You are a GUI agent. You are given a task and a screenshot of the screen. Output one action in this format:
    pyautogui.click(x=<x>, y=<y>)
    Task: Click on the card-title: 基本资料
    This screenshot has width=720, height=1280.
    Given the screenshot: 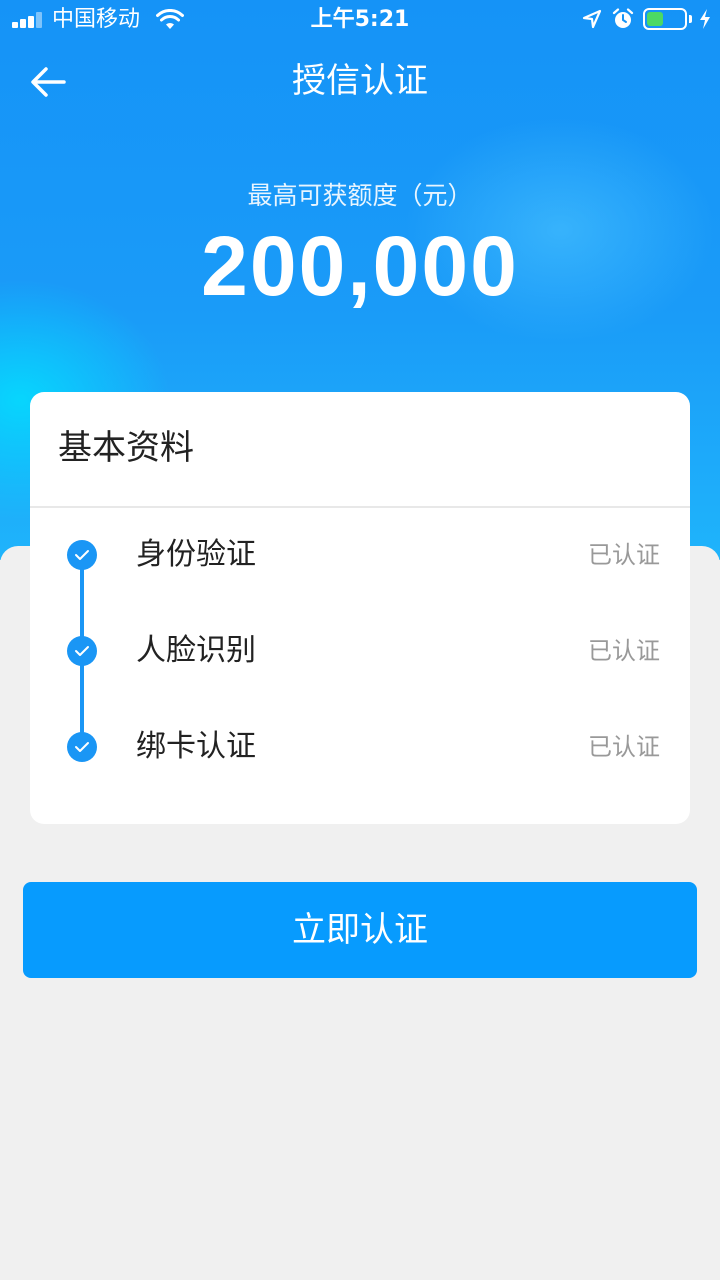 What is the action you would take?
    pyautogui.click(x=126, y=448)
    